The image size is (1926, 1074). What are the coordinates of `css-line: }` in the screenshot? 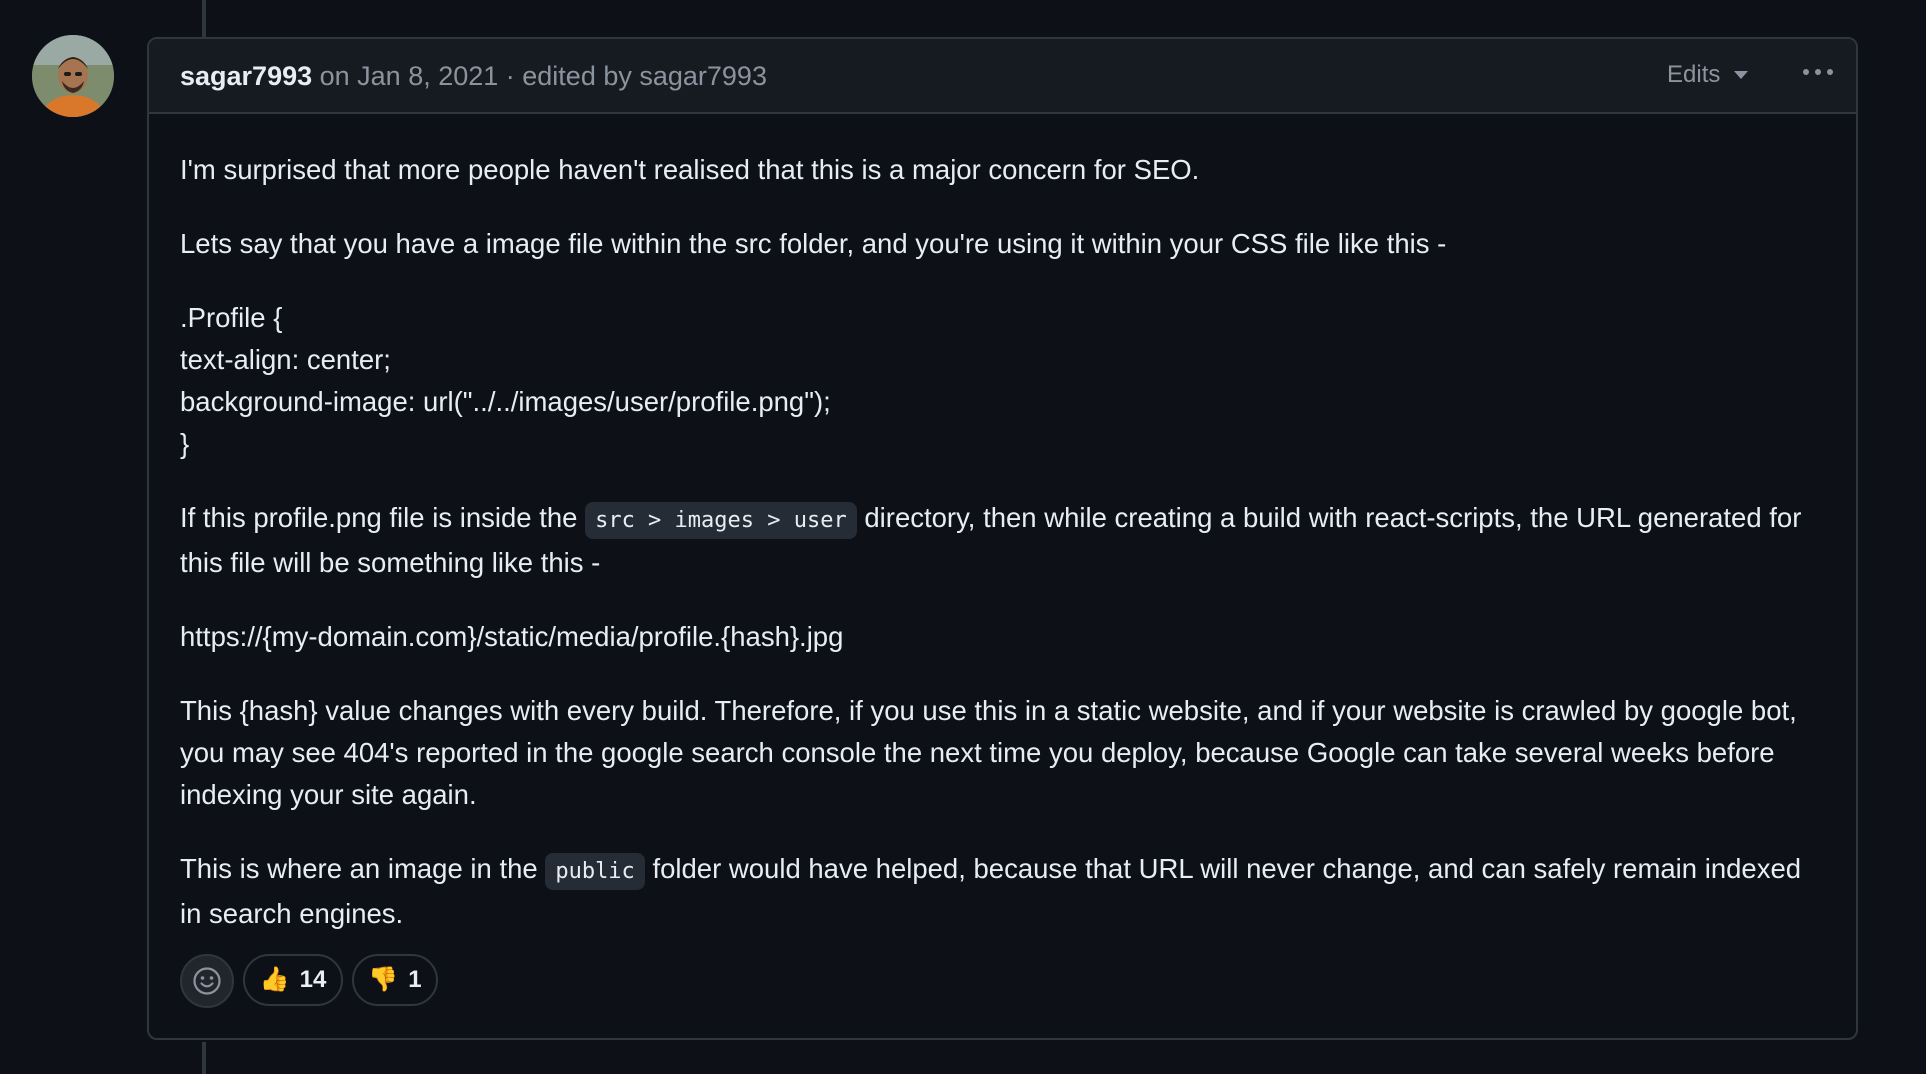 It's located at (185, 443).